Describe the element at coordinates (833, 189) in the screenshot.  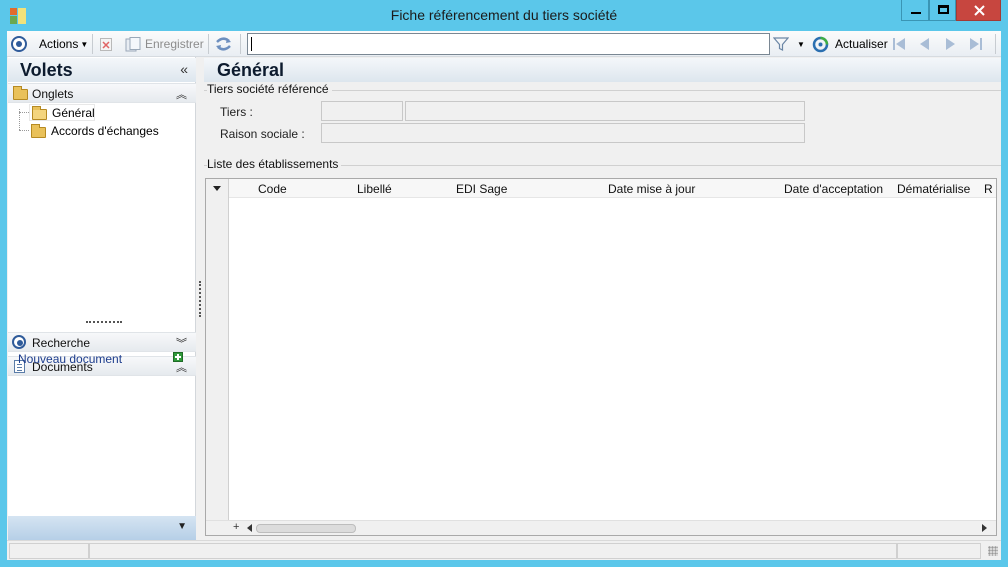
I see `column-header-date-acceptation: Date d'acceptation` at that location.